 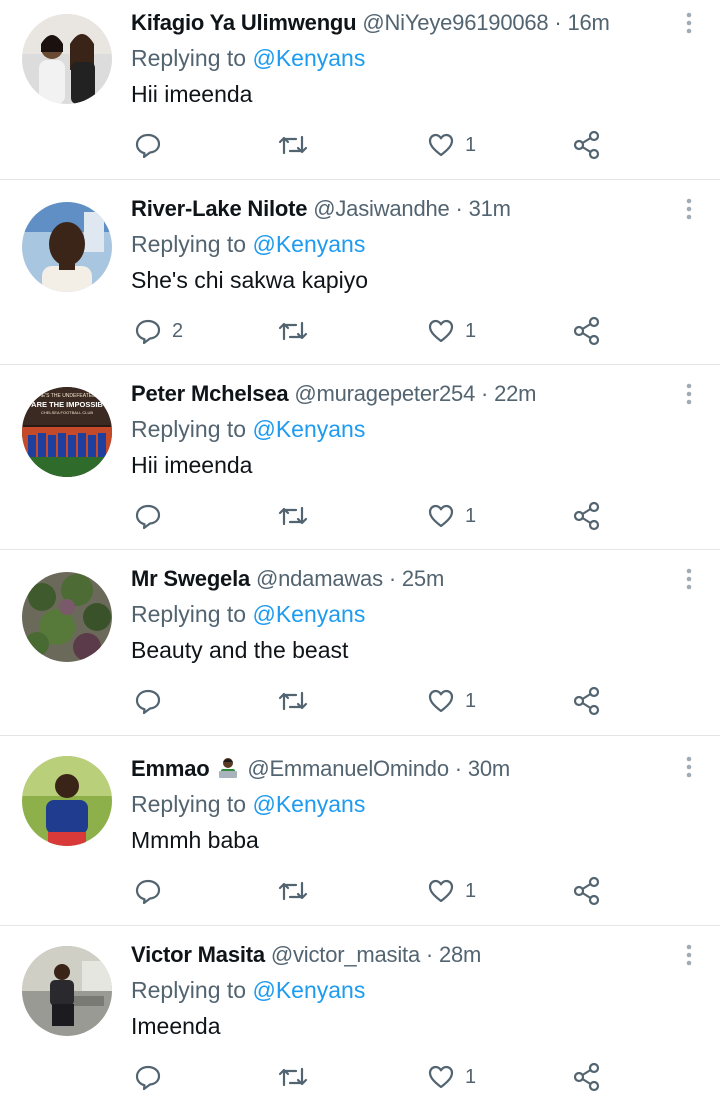 I want to click on user-handle: @victor_masita, so click(x=345, y=954).